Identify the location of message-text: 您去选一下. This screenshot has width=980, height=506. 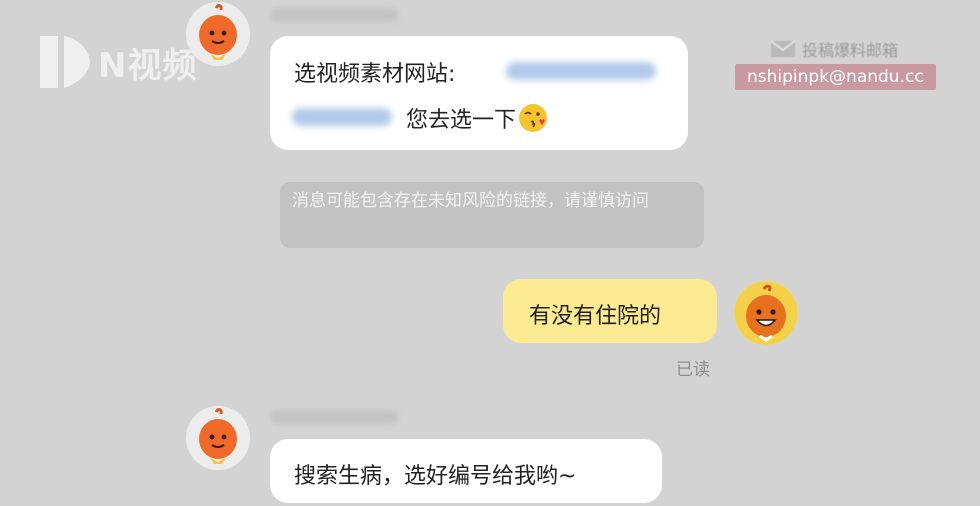
(461, 120).